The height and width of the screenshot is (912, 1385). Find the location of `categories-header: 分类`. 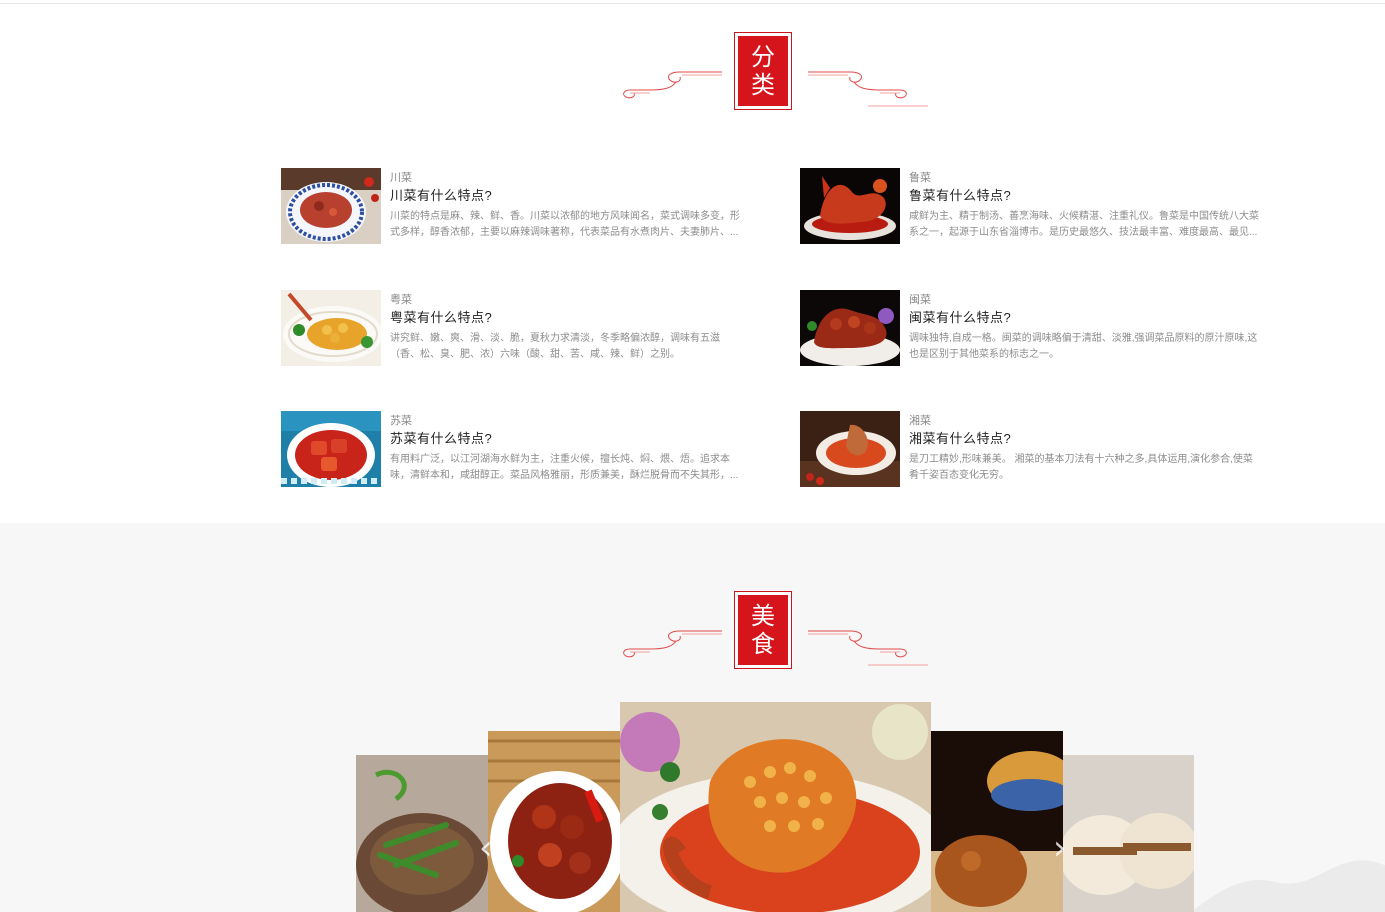

categories-header: 分类 is located at coordinates (692, 77).